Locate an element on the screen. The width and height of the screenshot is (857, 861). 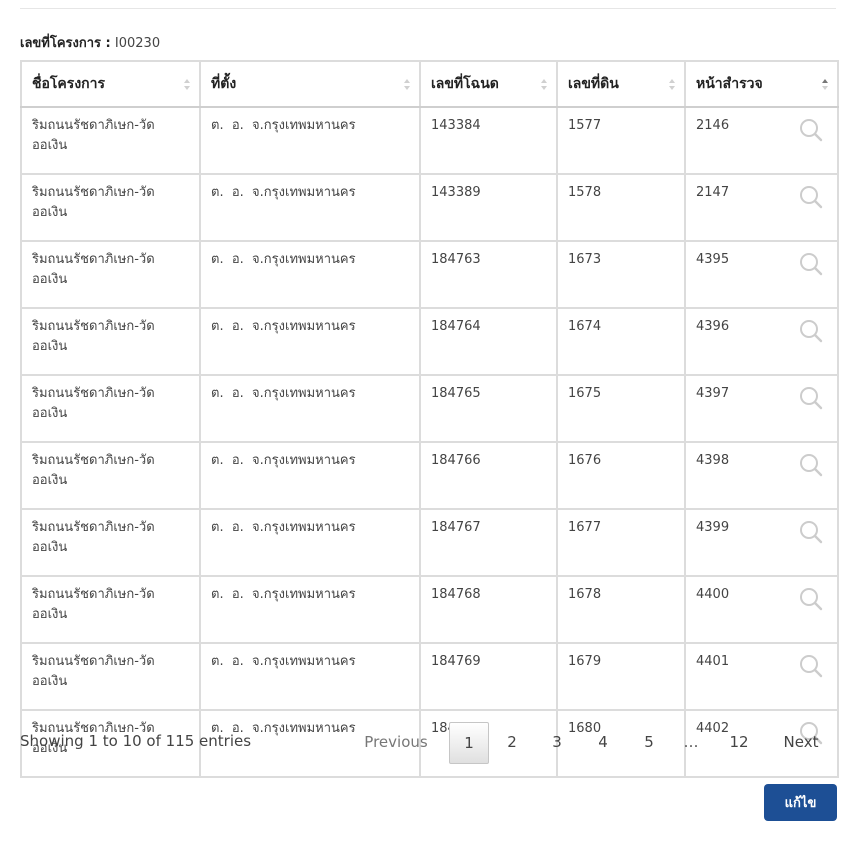
column-header-survey-page: หน้าสำรวจ is located at coordinates (761, 84).